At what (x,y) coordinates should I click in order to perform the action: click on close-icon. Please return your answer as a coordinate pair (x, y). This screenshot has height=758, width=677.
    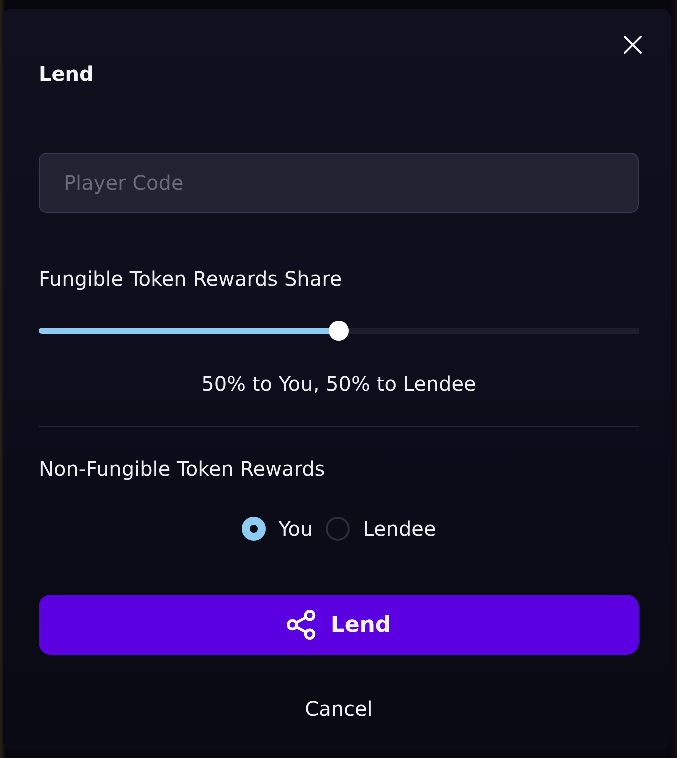
    Looking at the image, I should click on (633, 45).